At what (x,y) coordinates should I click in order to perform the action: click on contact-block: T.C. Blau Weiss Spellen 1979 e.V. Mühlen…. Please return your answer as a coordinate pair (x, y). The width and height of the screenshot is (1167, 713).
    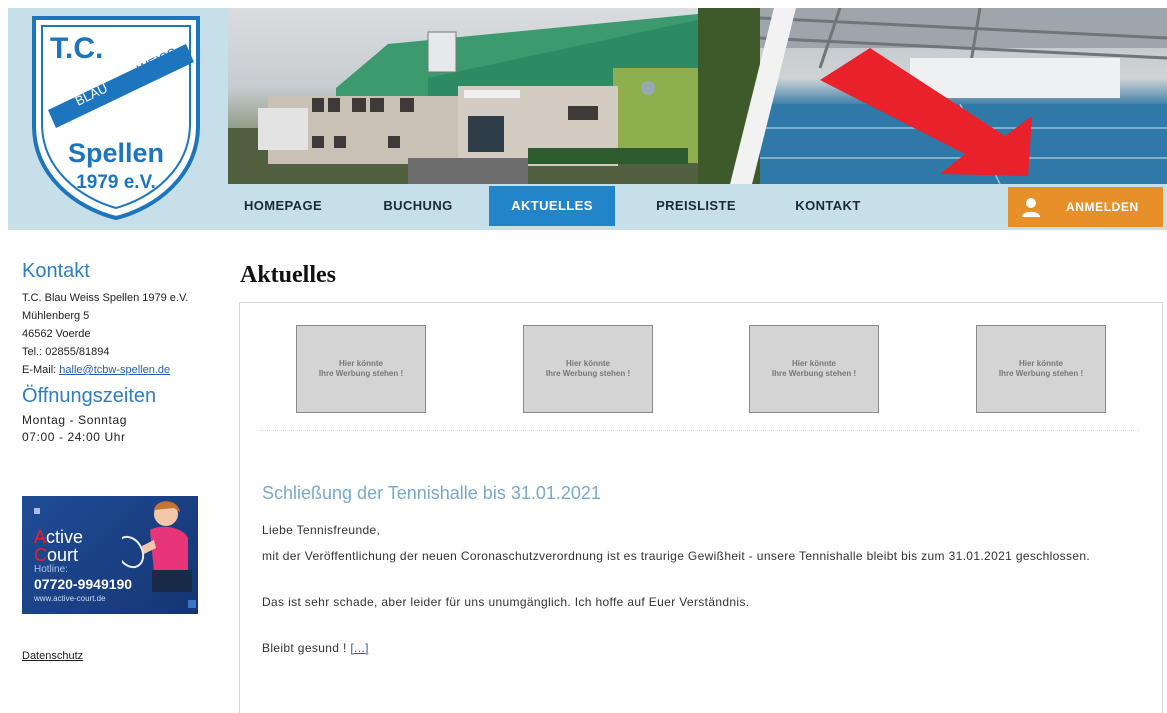
    Looking at the image, I should click on (122, 334).